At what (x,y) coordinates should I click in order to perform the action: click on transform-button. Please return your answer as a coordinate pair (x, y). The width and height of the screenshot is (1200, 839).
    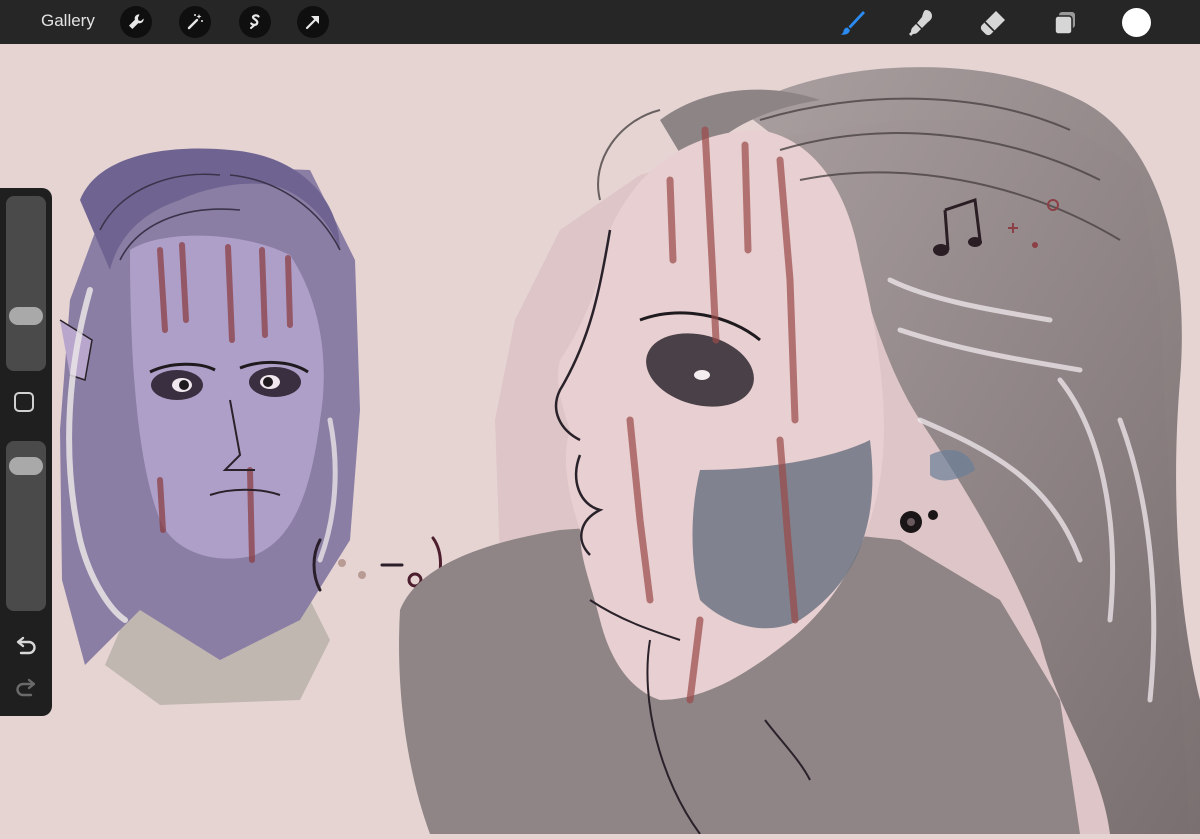
    Looking at the image, I should click on (313, 22).